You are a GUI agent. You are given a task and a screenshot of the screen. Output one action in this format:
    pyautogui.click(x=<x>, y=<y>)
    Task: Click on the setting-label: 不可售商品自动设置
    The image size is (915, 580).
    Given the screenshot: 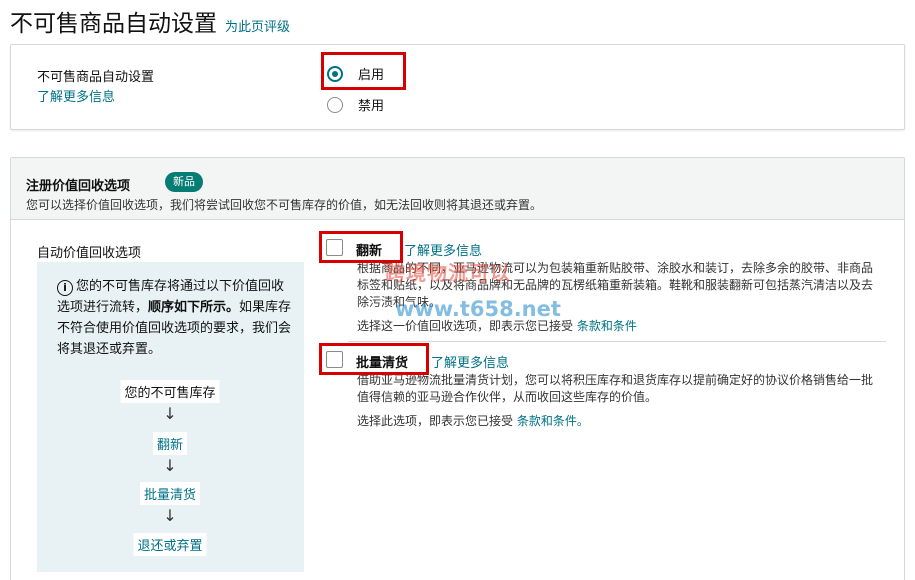 What is the action you would take?
    pyautogui.click(x=96, y=77)
    